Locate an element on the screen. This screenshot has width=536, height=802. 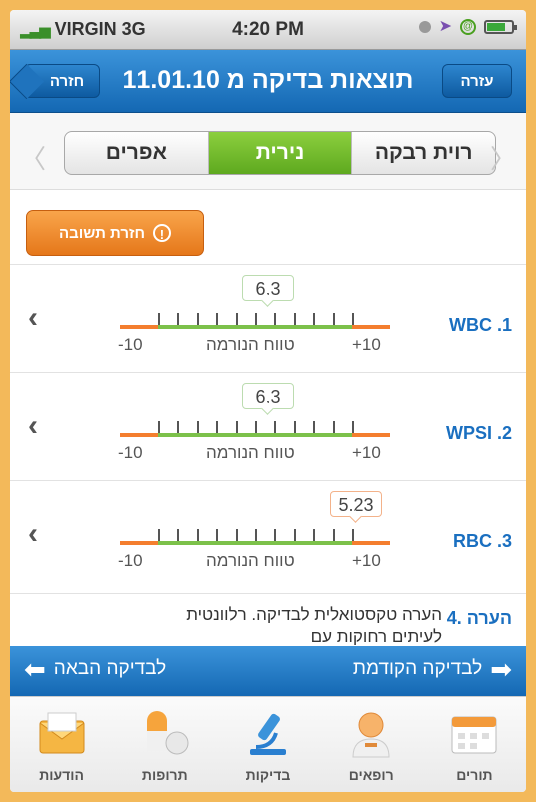
result-row: ‹ 6.3 -10 טווח הנורמה +10 WPSI .2 is located at coordinates (268, 426).